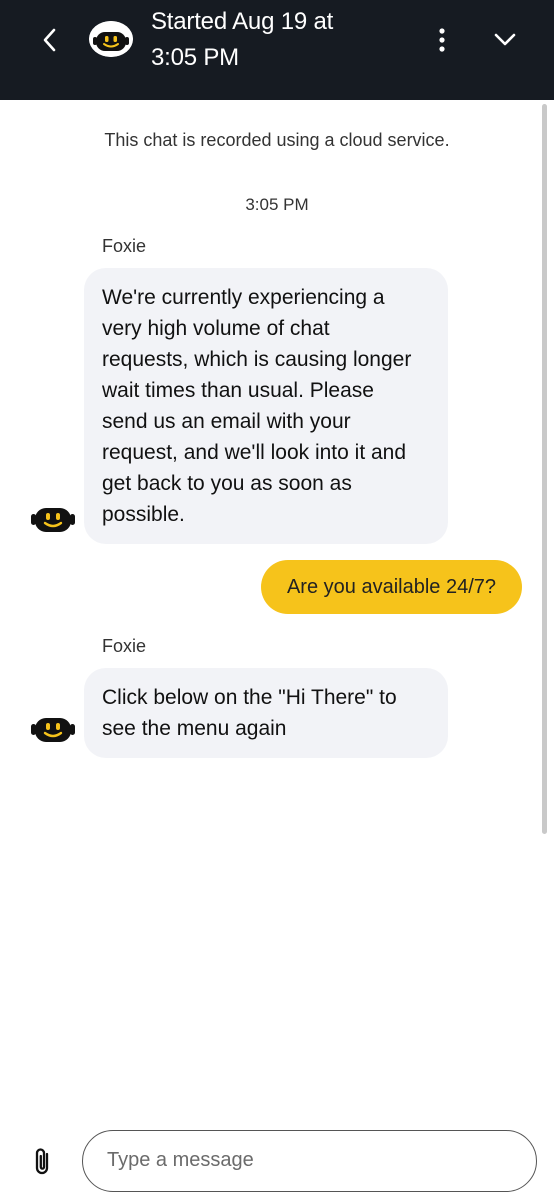 The width and height of the screenshot is (554, 1200). What do you see at coordinates (194, 728) in the screenshot?
I see `message-line: see the menu again` at bounding box center [194, 728].